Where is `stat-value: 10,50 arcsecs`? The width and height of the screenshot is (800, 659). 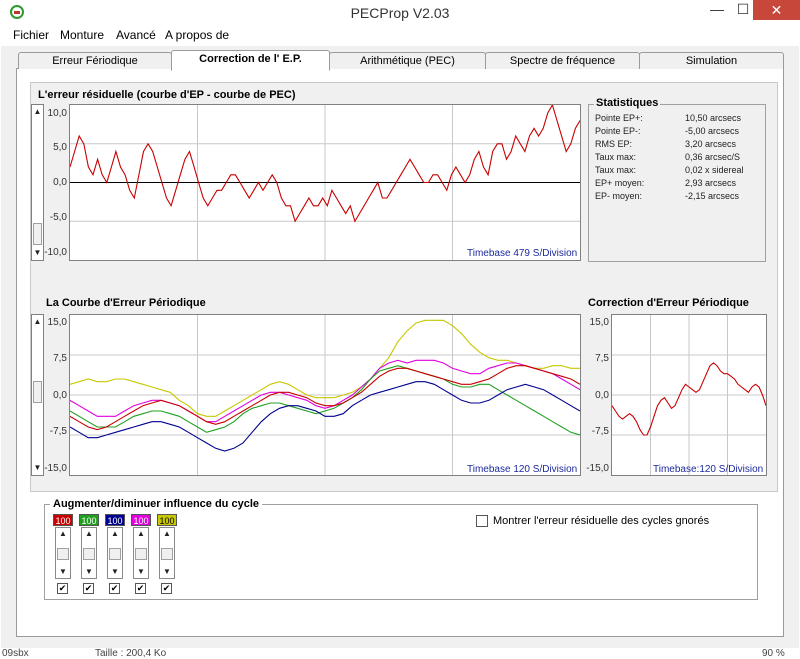
stat-value: 10,50 arcsecs is located at coordinates (713, 118).